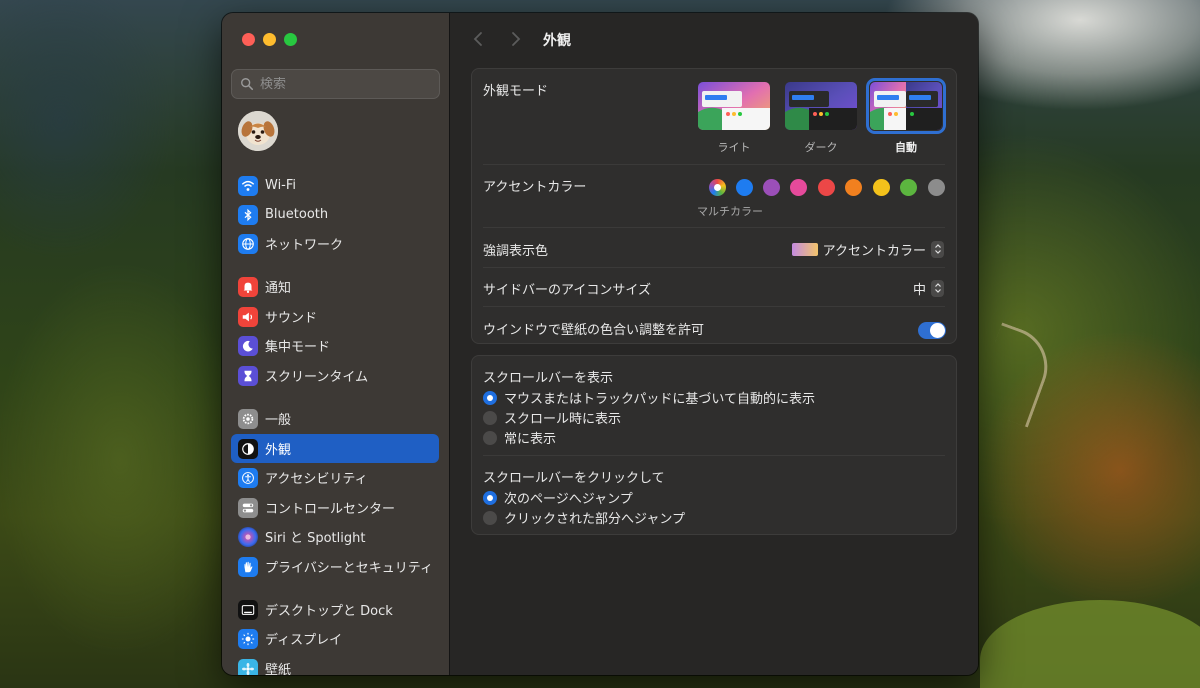 This screenshot has width=1200, height=688. What do you see at coordinates (530, 439) in the screenshot?
I see `radio-label: 常に表示` at bounding box center [530, 439].